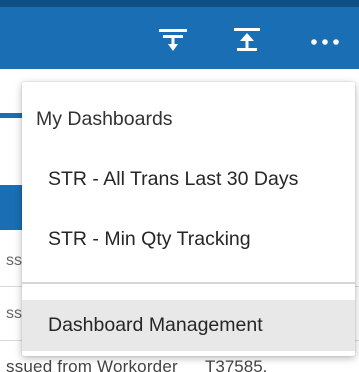 The image size is (359, 372). I want to click on menu-item-str-min-qty: STR - Min Qty Tracking, so click(188, 239).